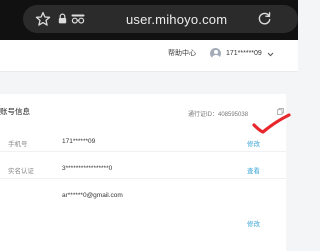 The height and width of the screenshot is (251, 320). I want to click on user-name: 171******09, so click(244, 53).